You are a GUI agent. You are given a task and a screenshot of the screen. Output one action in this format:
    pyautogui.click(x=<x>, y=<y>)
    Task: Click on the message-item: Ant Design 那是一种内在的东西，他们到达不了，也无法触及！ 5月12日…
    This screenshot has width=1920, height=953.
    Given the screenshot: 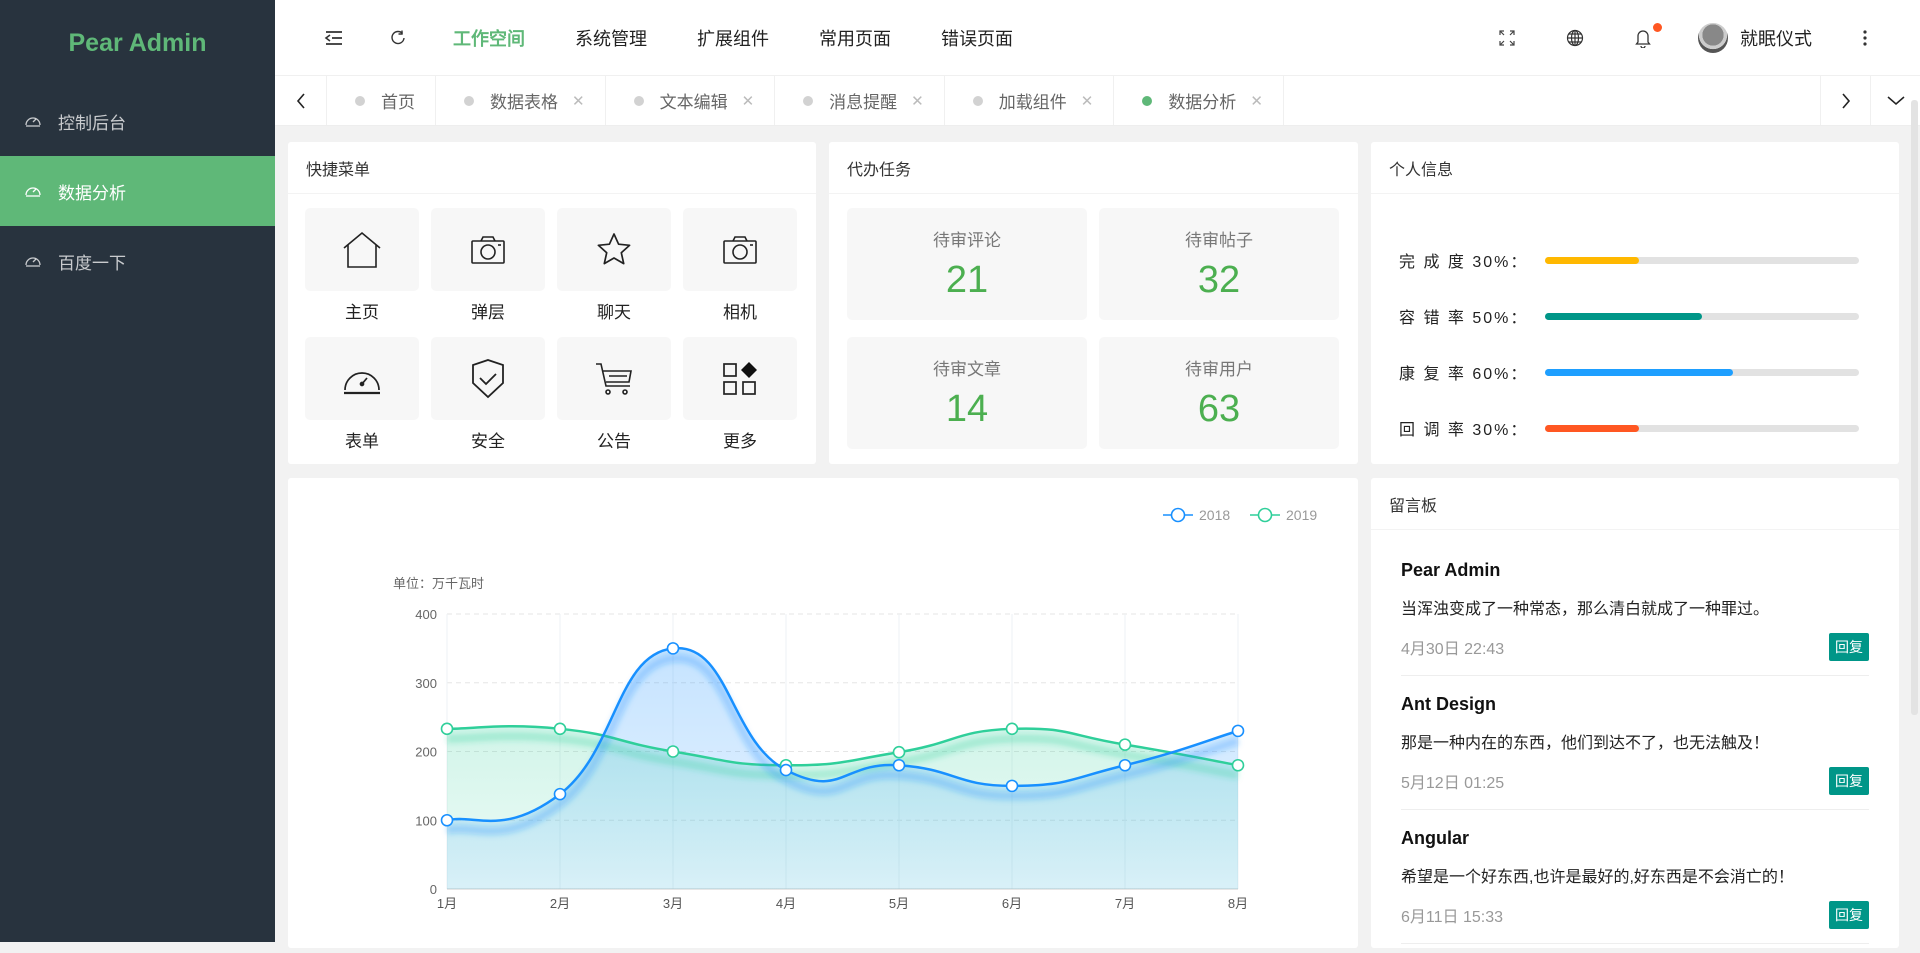 What is the action you would take?
    pyautogui.click(x=1635, y=743)
    